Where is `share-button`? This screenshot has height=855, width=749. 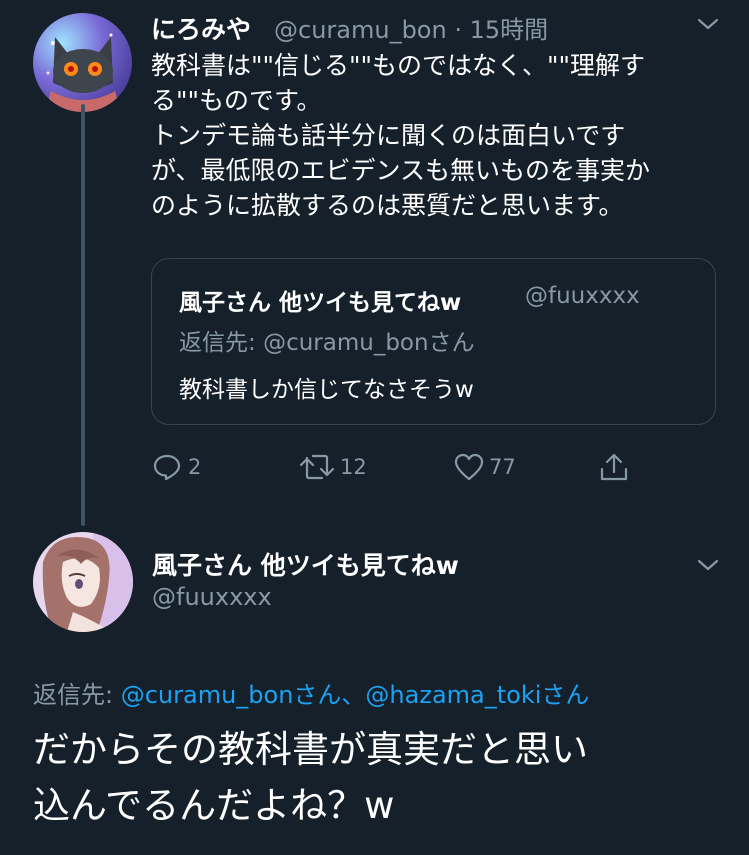 share-button is located at coordinates (614, 467).